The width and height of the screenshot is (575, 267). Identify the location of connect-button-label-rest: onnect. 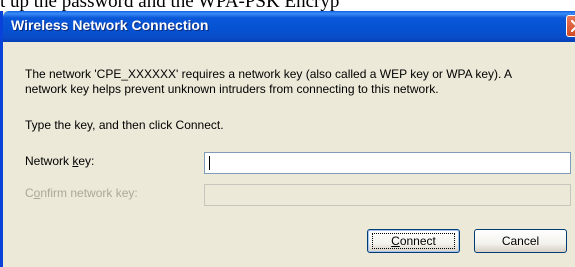
(417, 241).